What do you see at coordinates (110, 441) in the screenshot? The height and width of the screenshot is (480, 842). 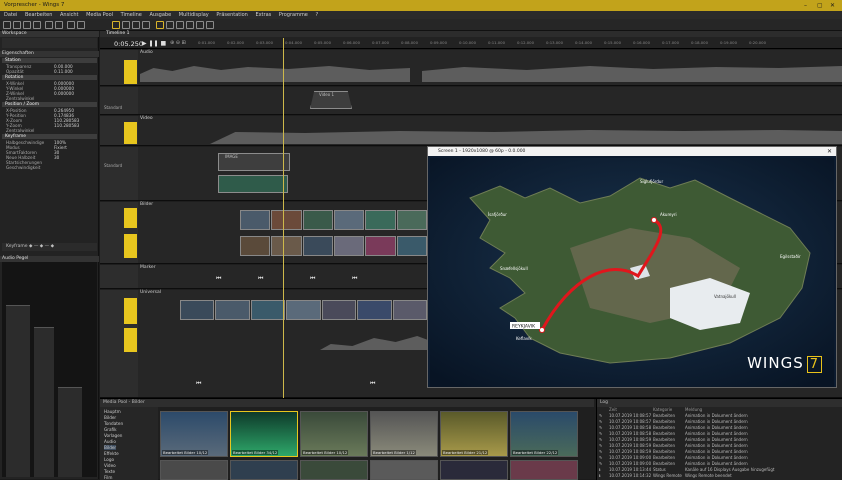 I see `tree-item: Audio` at bounding box center [110, 441].